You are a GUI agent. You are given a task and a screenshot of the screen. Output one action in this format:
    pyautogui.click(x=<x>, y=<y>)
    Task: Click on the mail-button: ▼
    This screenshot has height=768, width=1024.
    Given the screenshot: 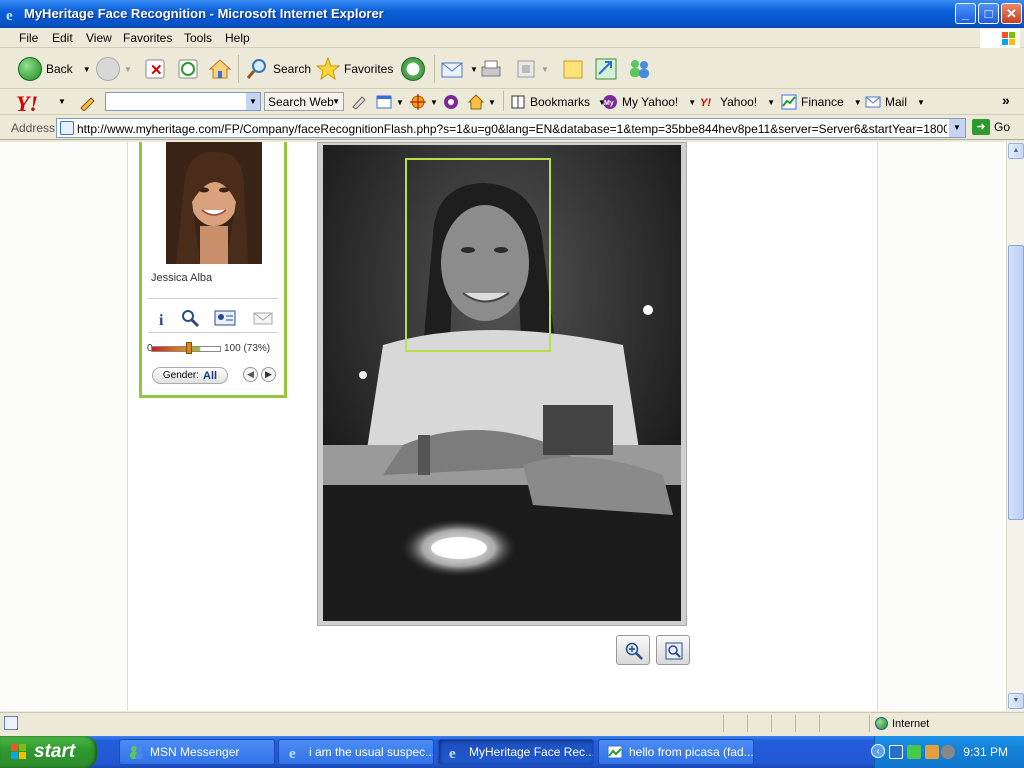 What is the action you would take?
    pyautogui.click(x=459, y=69)
    